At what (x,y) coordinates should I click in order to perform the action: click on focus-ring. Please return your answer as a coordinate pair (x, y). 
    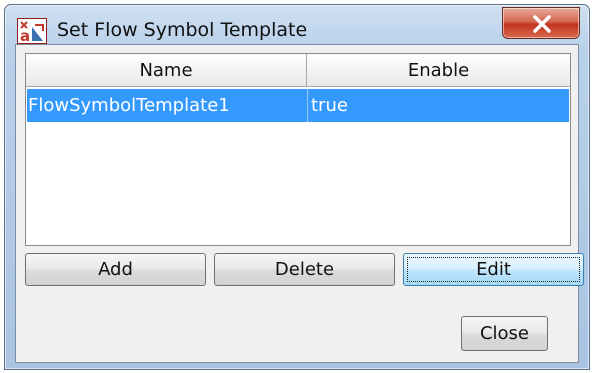
    Looking at the image, I should click on (493, 269).